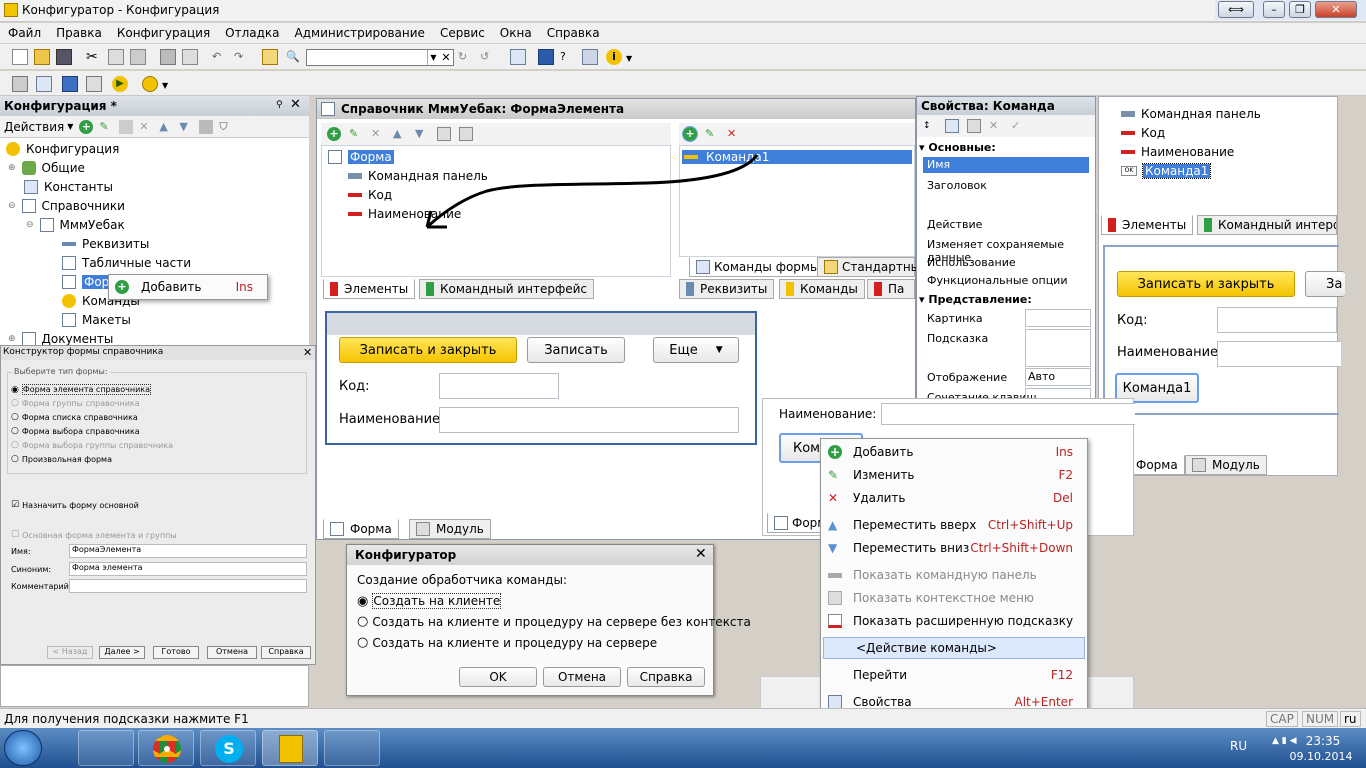 The height and width of the screenshot is (768, 1366). Describe the element at coordinates (954, 525) in the screenshot. I see `ctx-move-up: ▲ Переместить вверх Ctrl+Shift+Up` at that location.